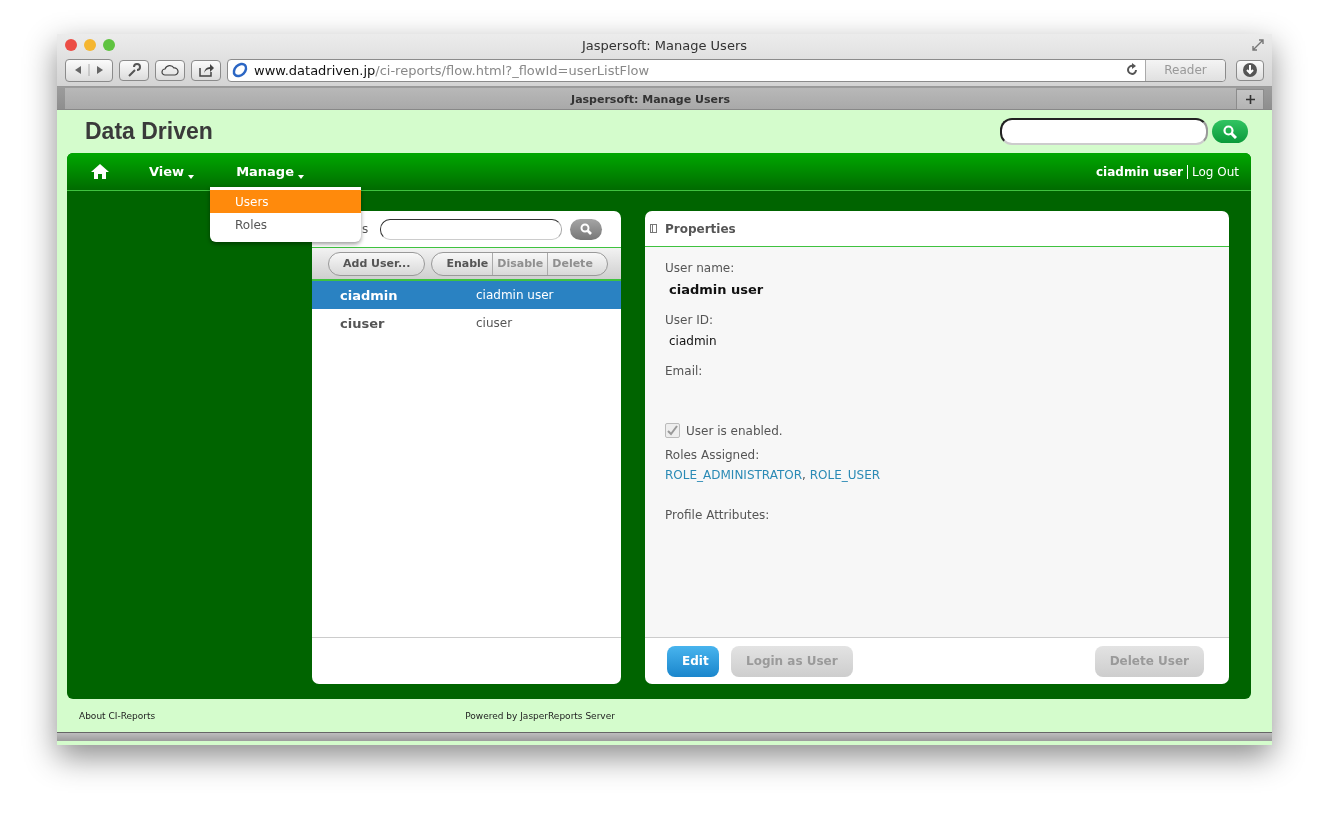 The image size is (1329, 824). What do you see at coordinates (369, 295) in the screenshot?
I see `user-id: ciadmin` at bounding box center [369, 295].